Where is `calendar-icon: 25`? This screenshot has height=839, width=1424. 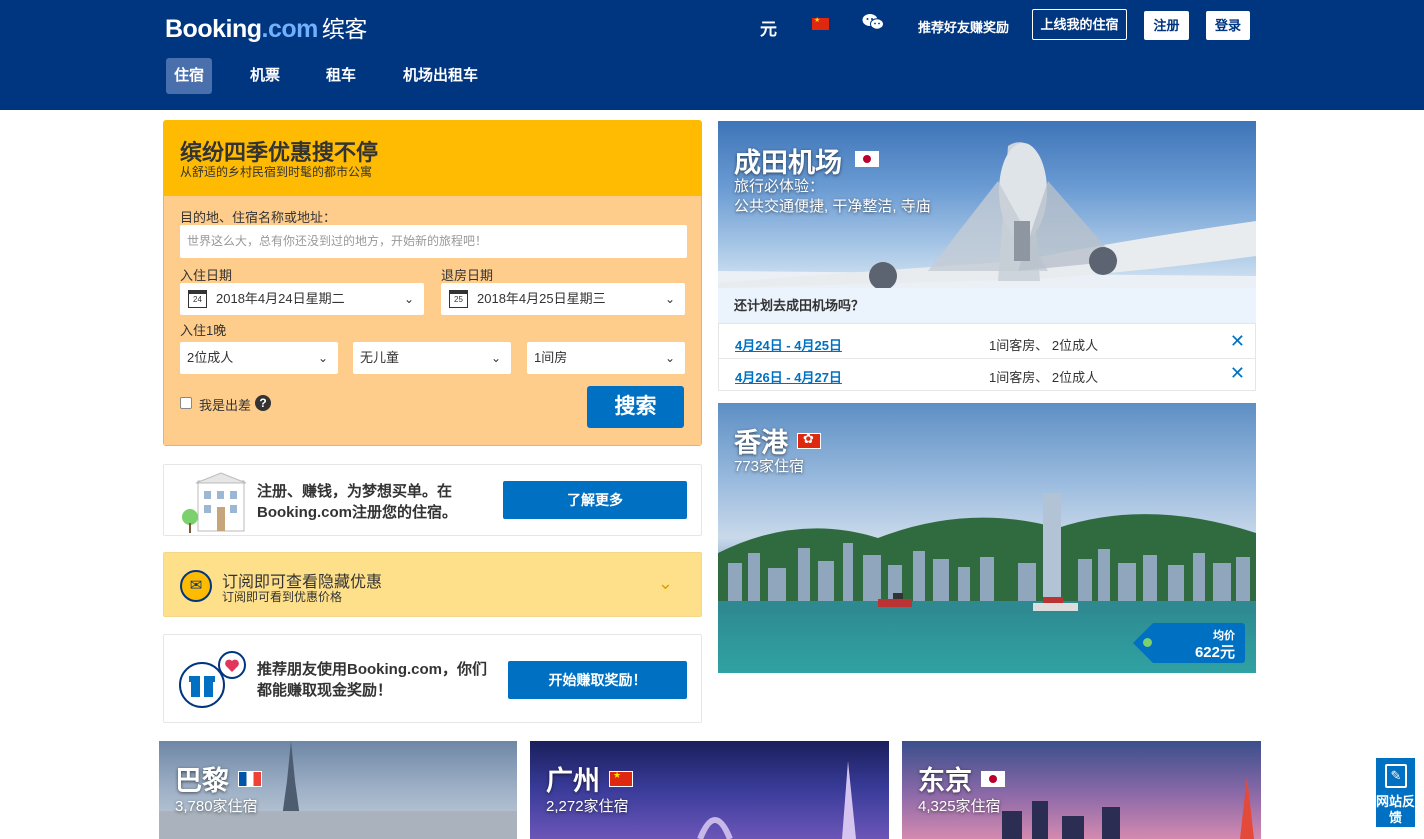
calendar-icon: 25 is located at coordinates (458, 299).